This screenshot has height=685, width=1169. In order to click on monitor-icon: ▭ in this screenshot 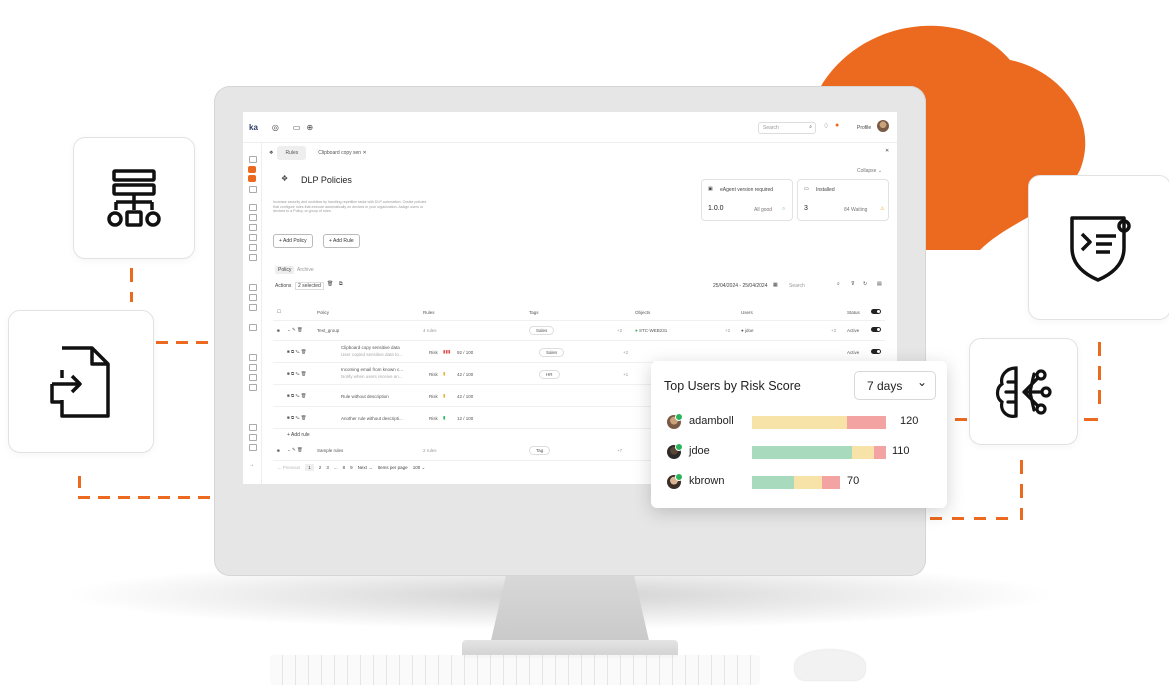, I will do `click(297, 127)`.